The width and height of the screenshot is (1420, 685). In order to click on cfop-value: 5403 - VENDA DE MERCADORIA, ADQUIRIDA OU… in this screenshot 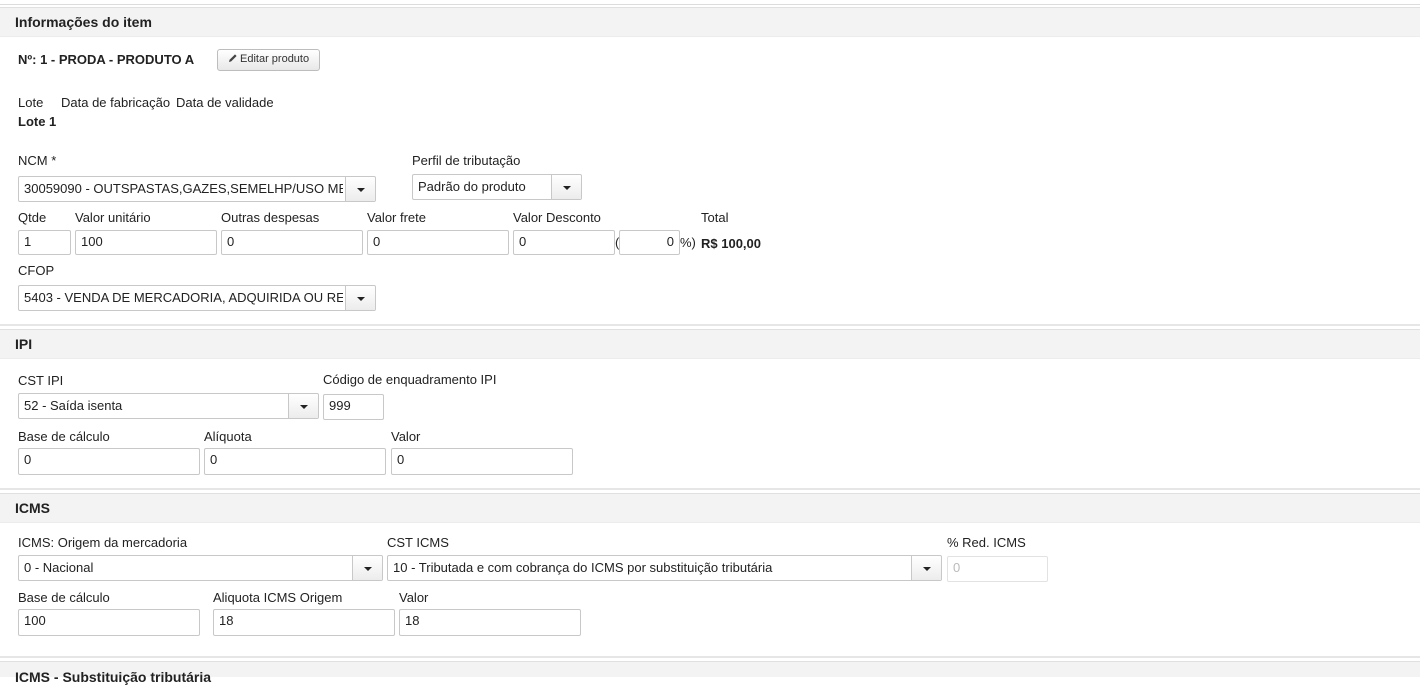, I will do `click(183, 297)`.